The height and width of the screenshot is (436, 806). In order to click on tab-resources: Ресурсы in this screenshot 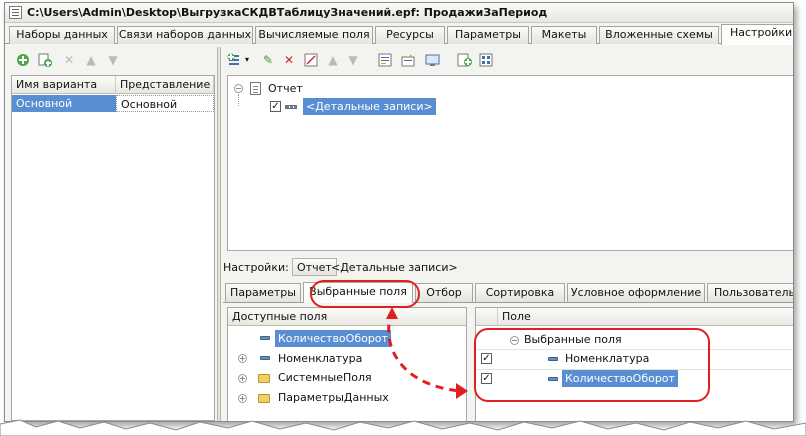, I will do `click(410, 35)`.